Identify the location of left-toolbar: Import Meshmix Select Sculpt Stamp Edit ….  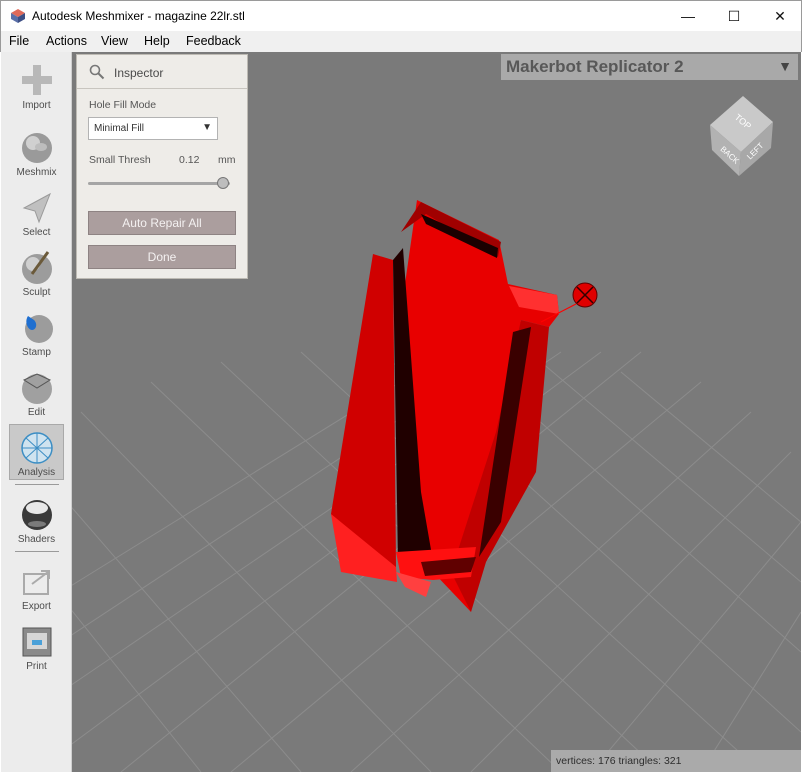
(36, 412).